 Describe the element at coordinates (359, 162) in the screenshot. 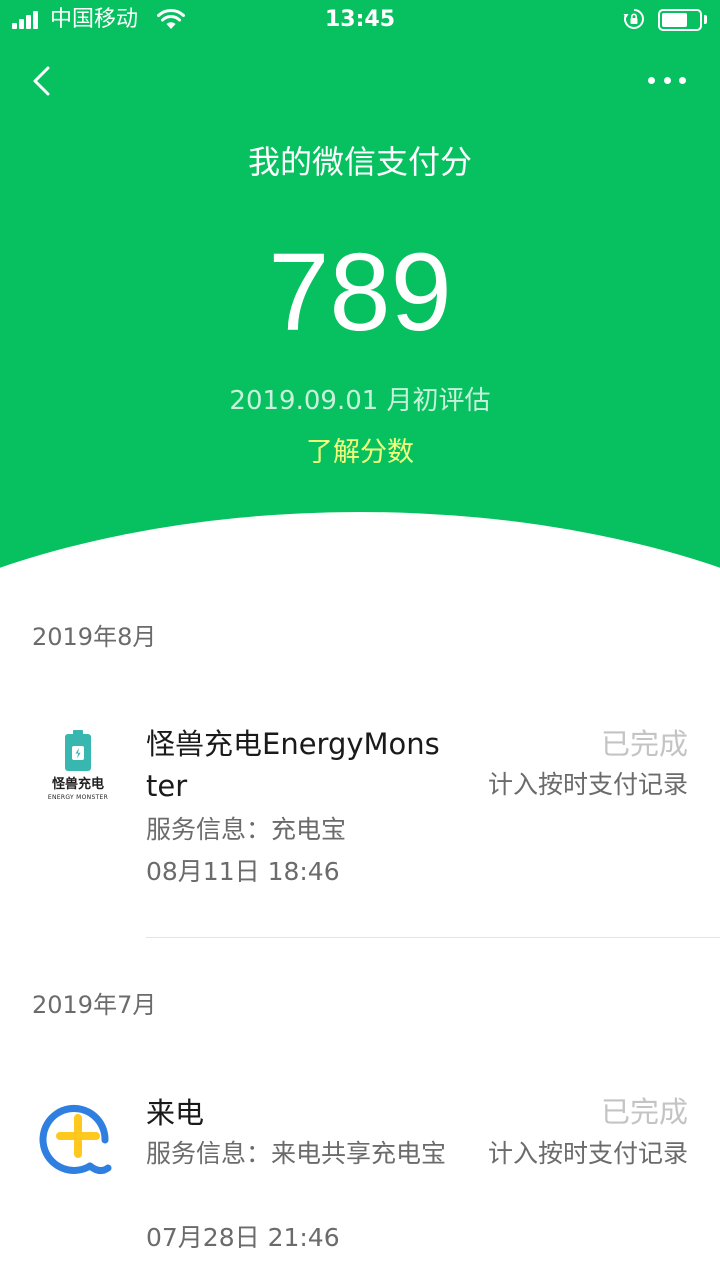

I see `page-title: 我的微信支付分` at that location.